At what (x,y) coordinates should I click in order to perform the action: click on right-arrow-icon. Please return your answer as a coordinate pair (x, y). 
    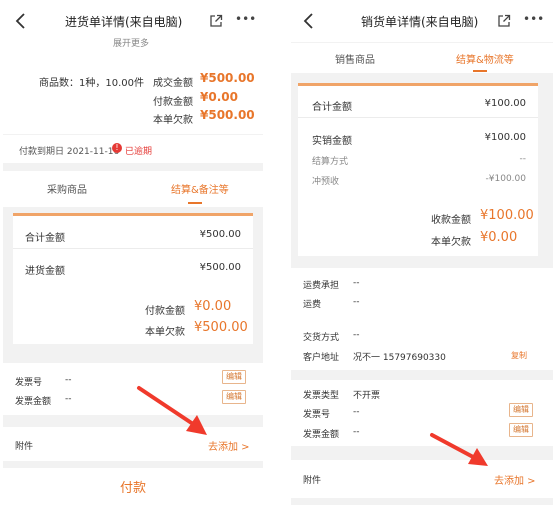
    Looking at the image, I should click on (459, 449).